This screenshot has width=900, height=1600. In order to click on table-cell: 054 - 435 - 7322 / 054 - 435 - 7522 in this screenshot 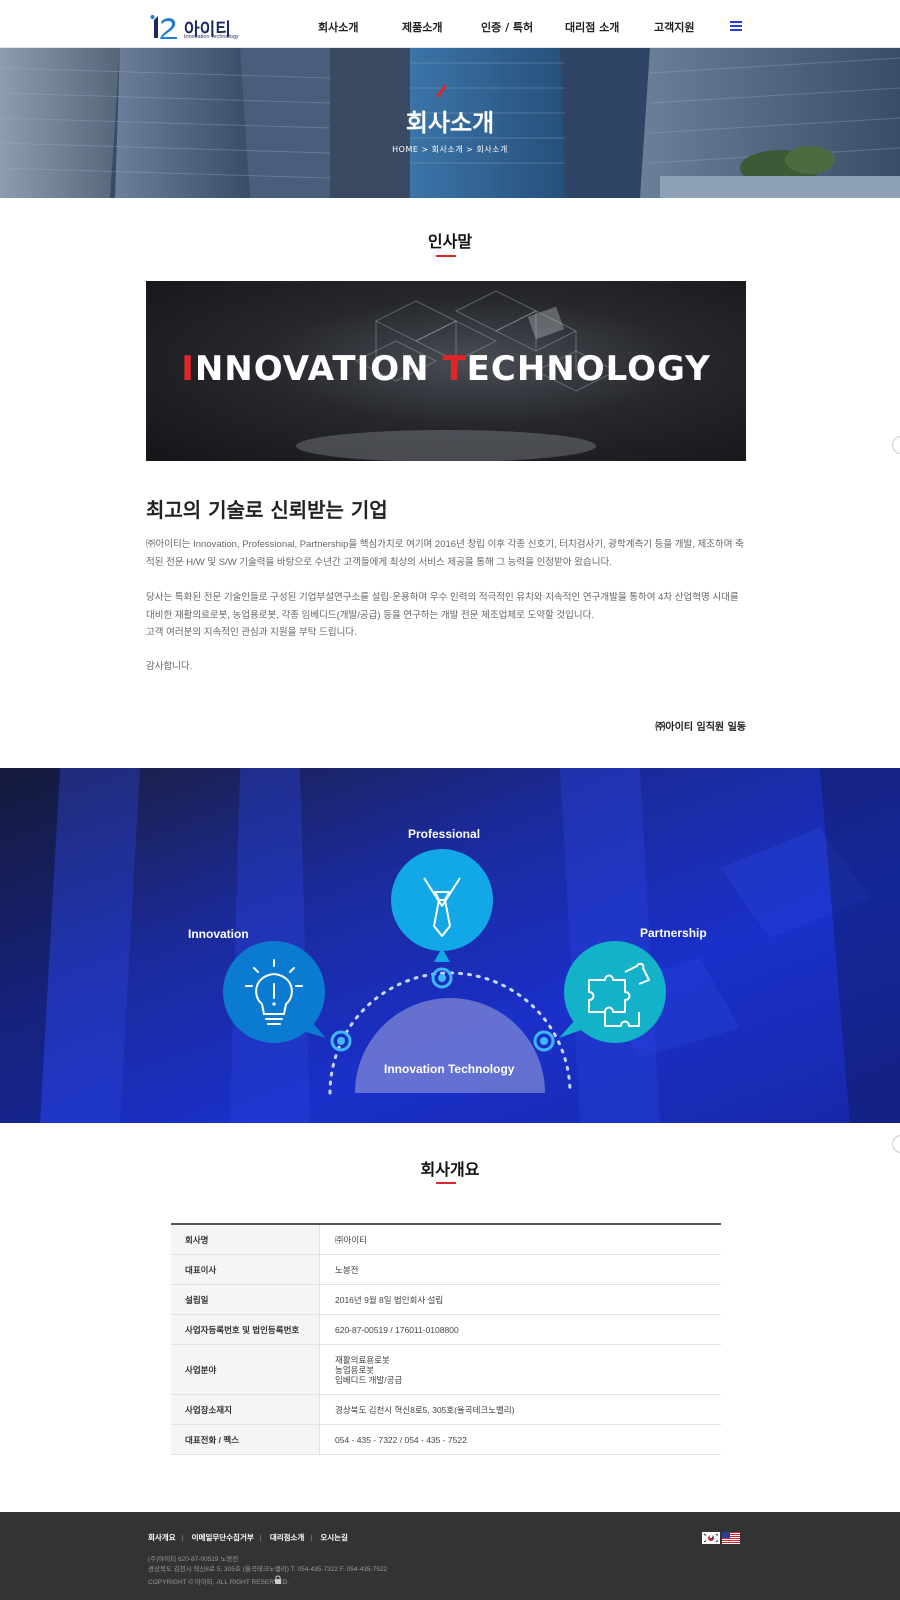, I will do `click(401, 1439)`.